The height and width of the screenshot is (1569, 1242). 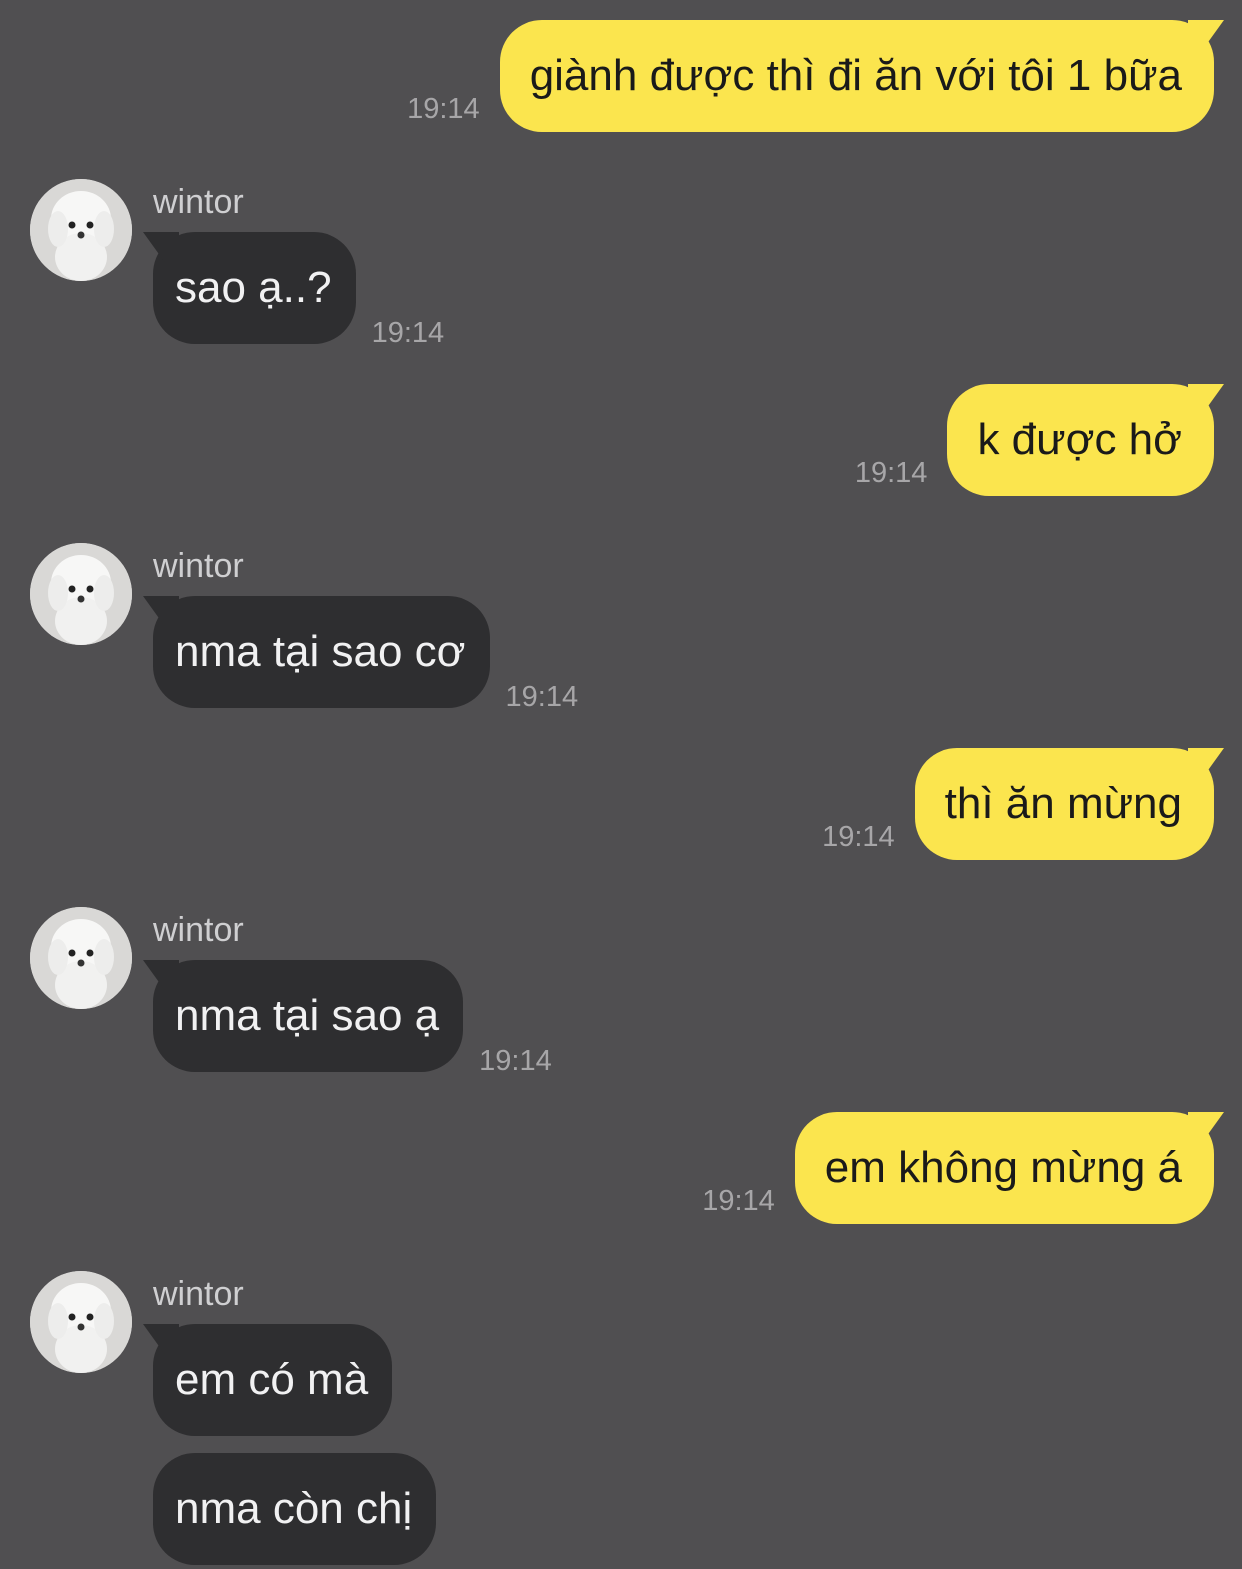 What do you see at coordinates (1064, 804) in the screenshot?
I see `message-bubble-outgoing: thì ăn mừng` at bounding box center [1064, 804].